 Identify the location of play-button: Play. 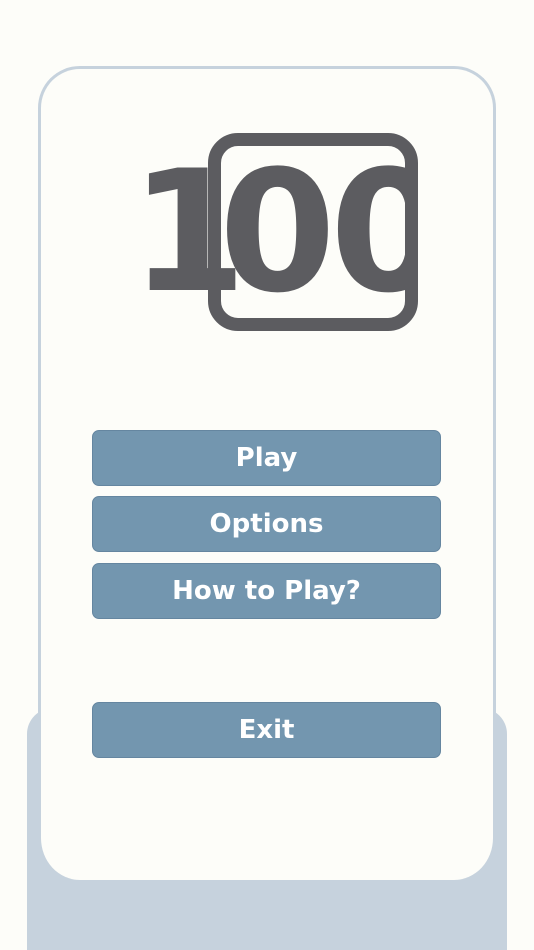
(266, 458).